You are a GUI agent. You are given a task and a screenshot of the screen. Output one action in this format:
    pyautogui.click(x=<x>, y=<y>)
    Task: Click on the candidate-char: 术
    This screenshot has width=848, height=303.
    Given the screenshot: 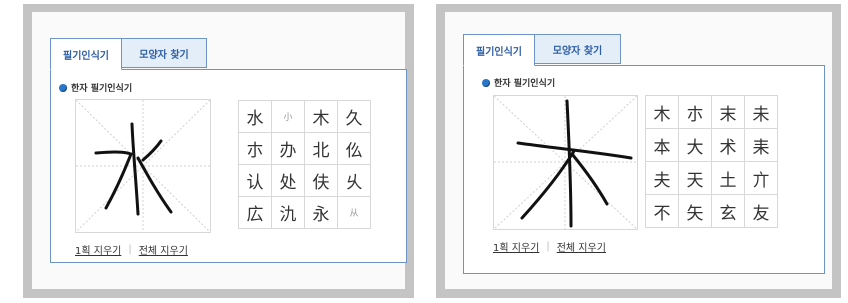 What is the action you would take?
    pyautogui.click(x=728, y=145)
    